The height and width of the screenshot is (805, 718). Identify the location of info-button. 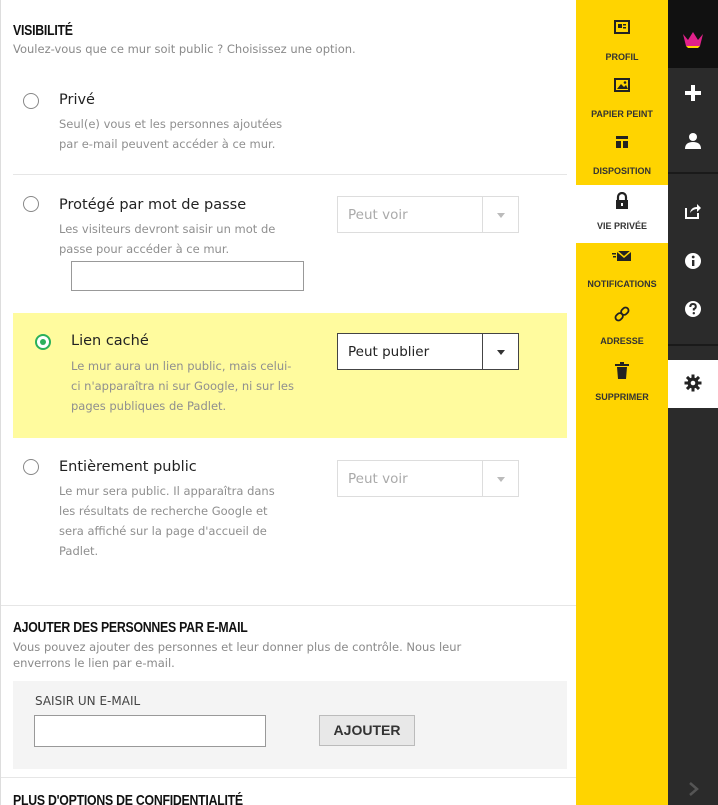
(693, 262).